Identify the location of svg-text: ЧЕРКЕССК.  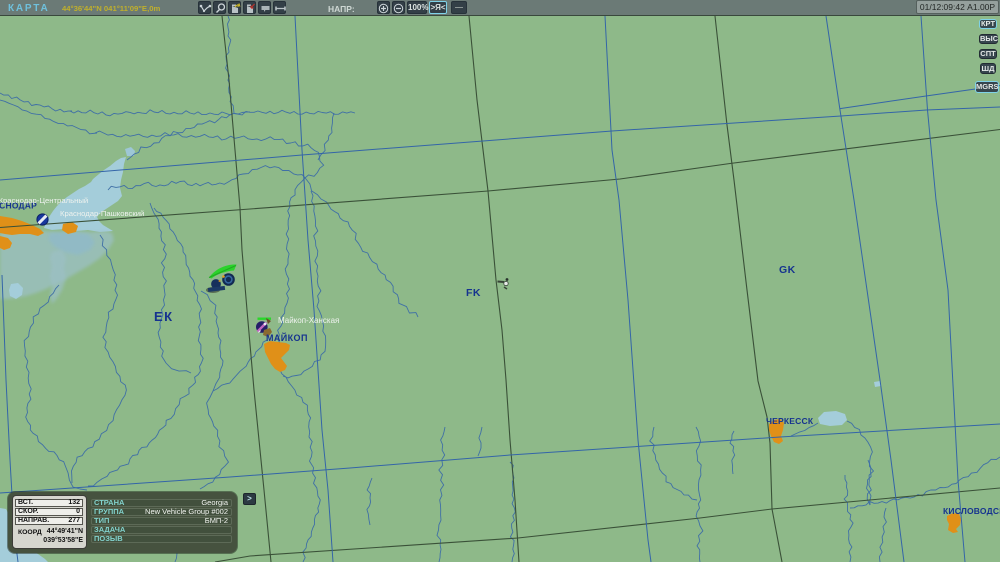
(790, 421).